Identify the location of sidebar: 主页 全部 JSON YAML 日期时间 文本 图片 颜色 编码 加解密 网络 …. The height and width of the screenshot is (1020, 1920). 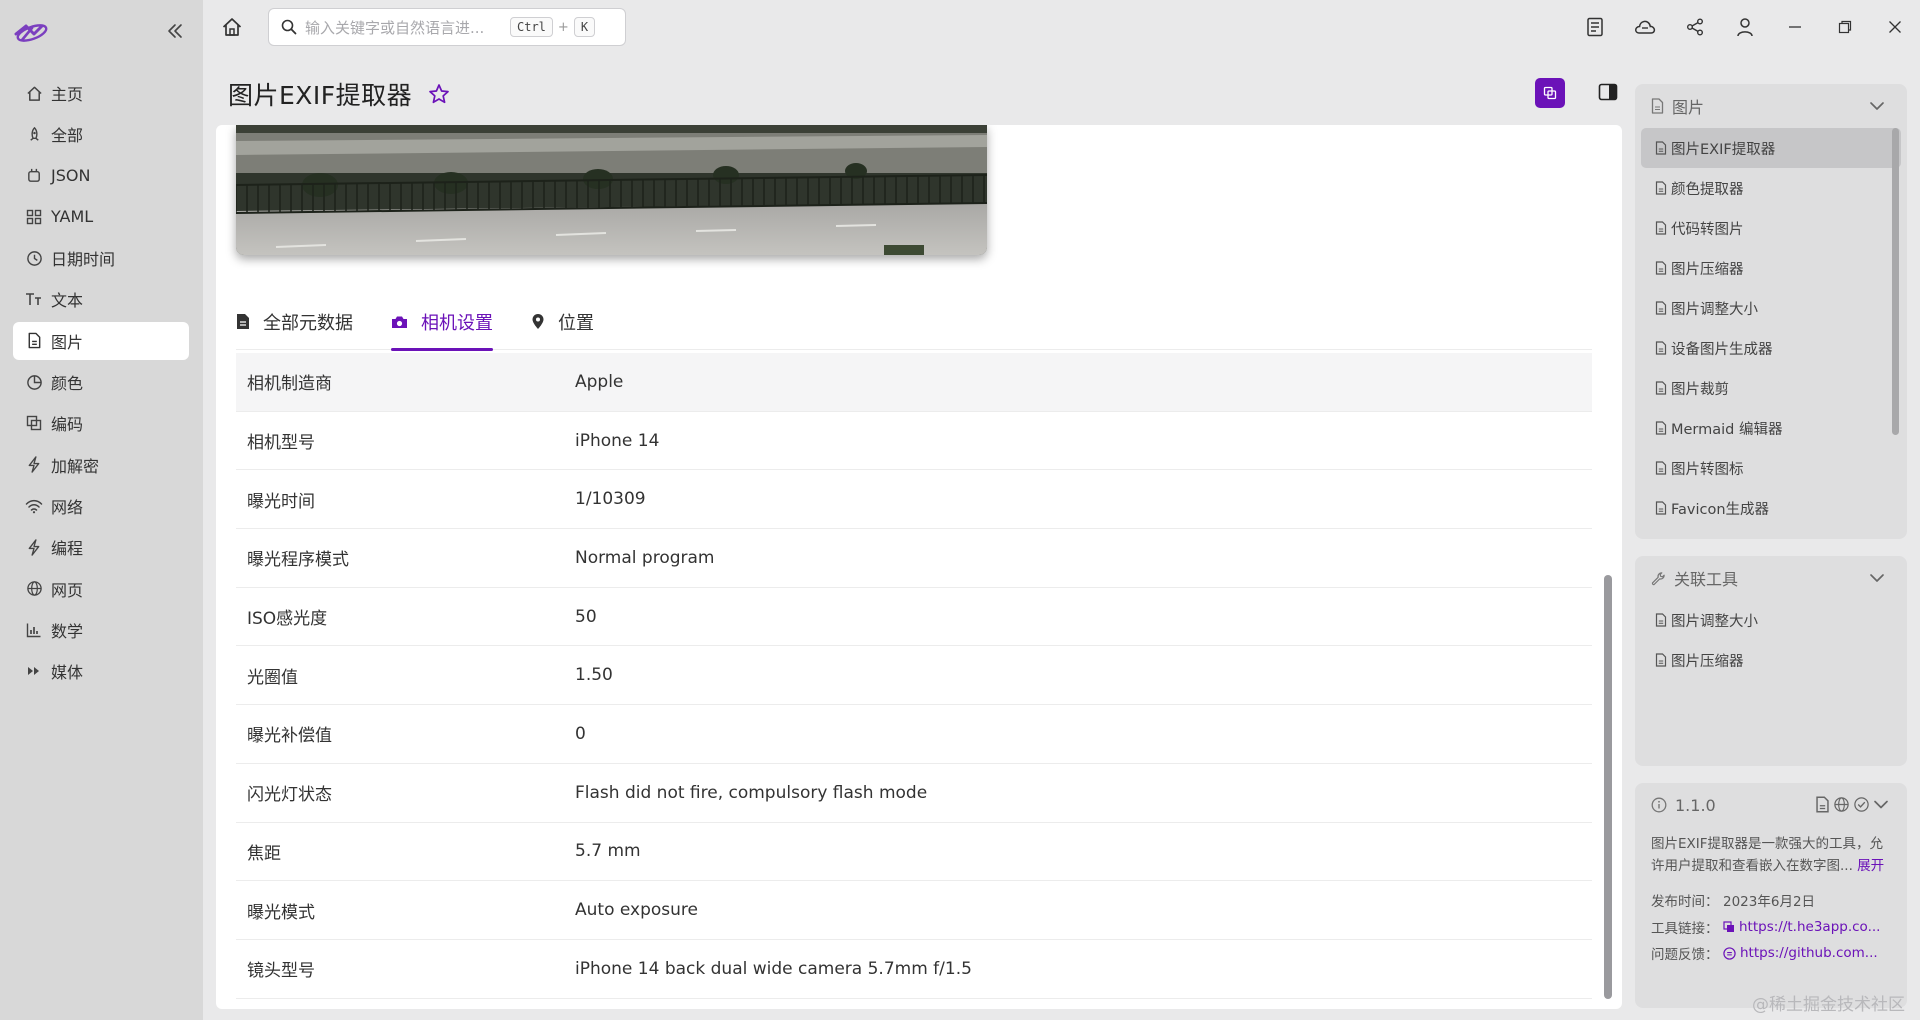
(101, 510).